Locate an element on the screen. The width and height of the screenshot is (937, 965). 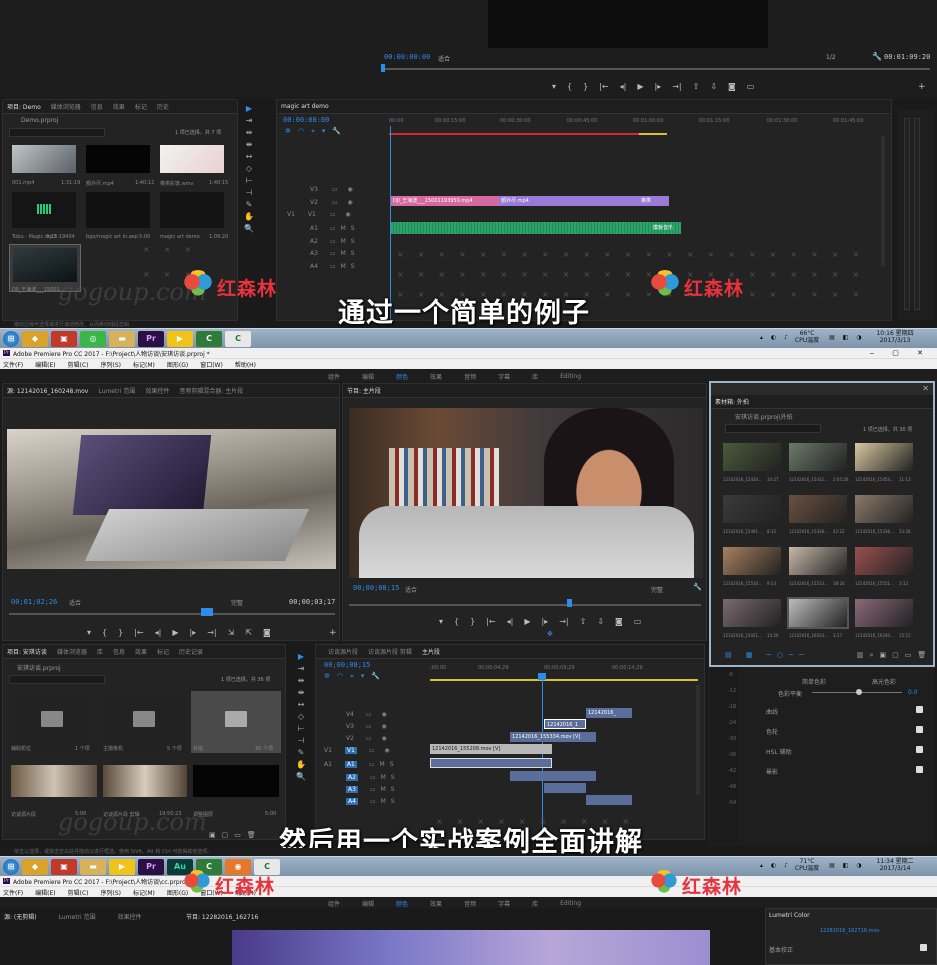
tab-effect-controls: 效果控件 is located at coordinates (157, 390).